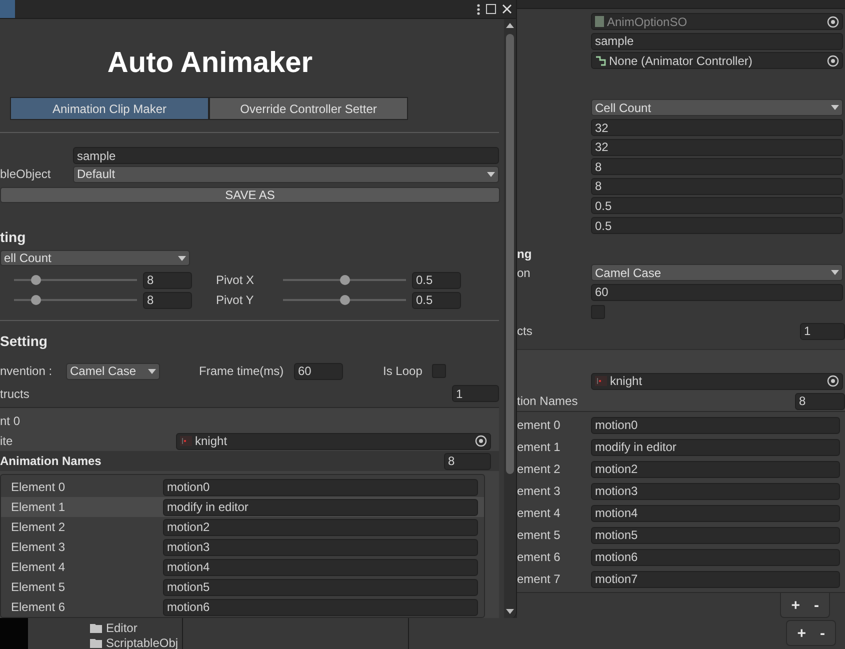 The width and height of the screenshot is (845, 649). What do you see at coordinates (7, 441) in the screenshot?
I see `field-label: ite` at bounding box center [7, 441].